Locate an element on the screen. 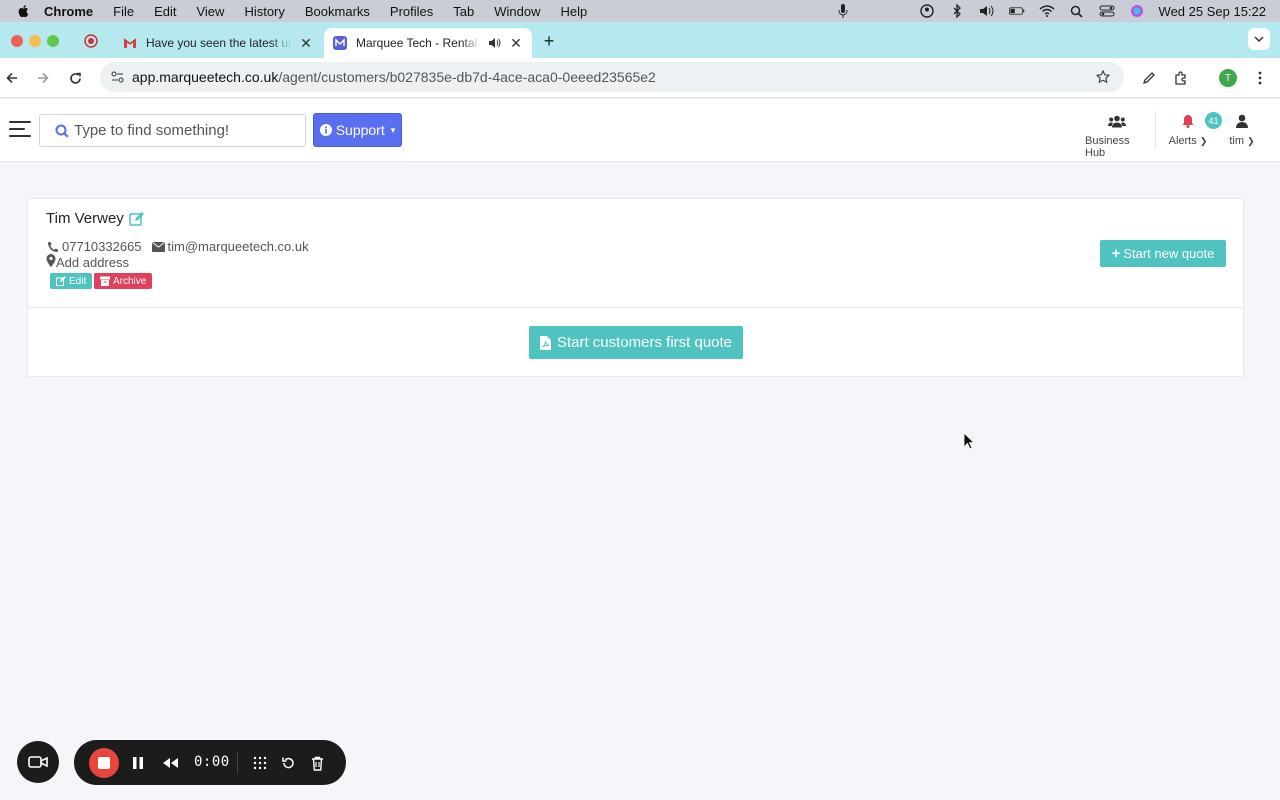 This screenshot has width=1280, height=800. spotlight-search-icon is located at coordinates (1077, 11).